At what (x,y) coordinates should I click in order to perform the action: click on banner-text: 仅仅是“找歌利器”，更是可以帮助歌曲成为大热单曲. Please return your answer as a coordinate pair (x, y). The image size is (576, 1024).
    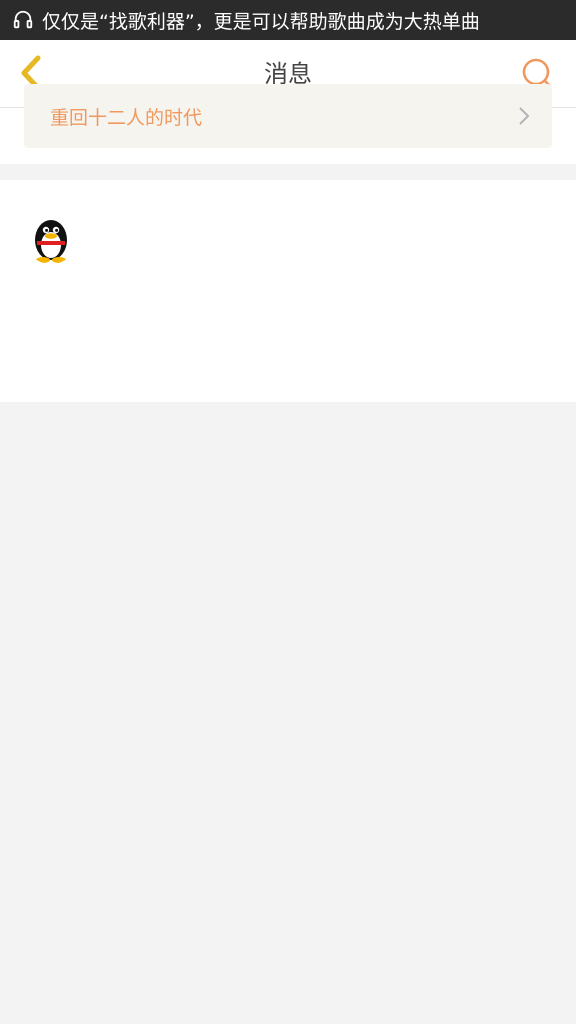
    Looking at the image, I should click on (261, 21).